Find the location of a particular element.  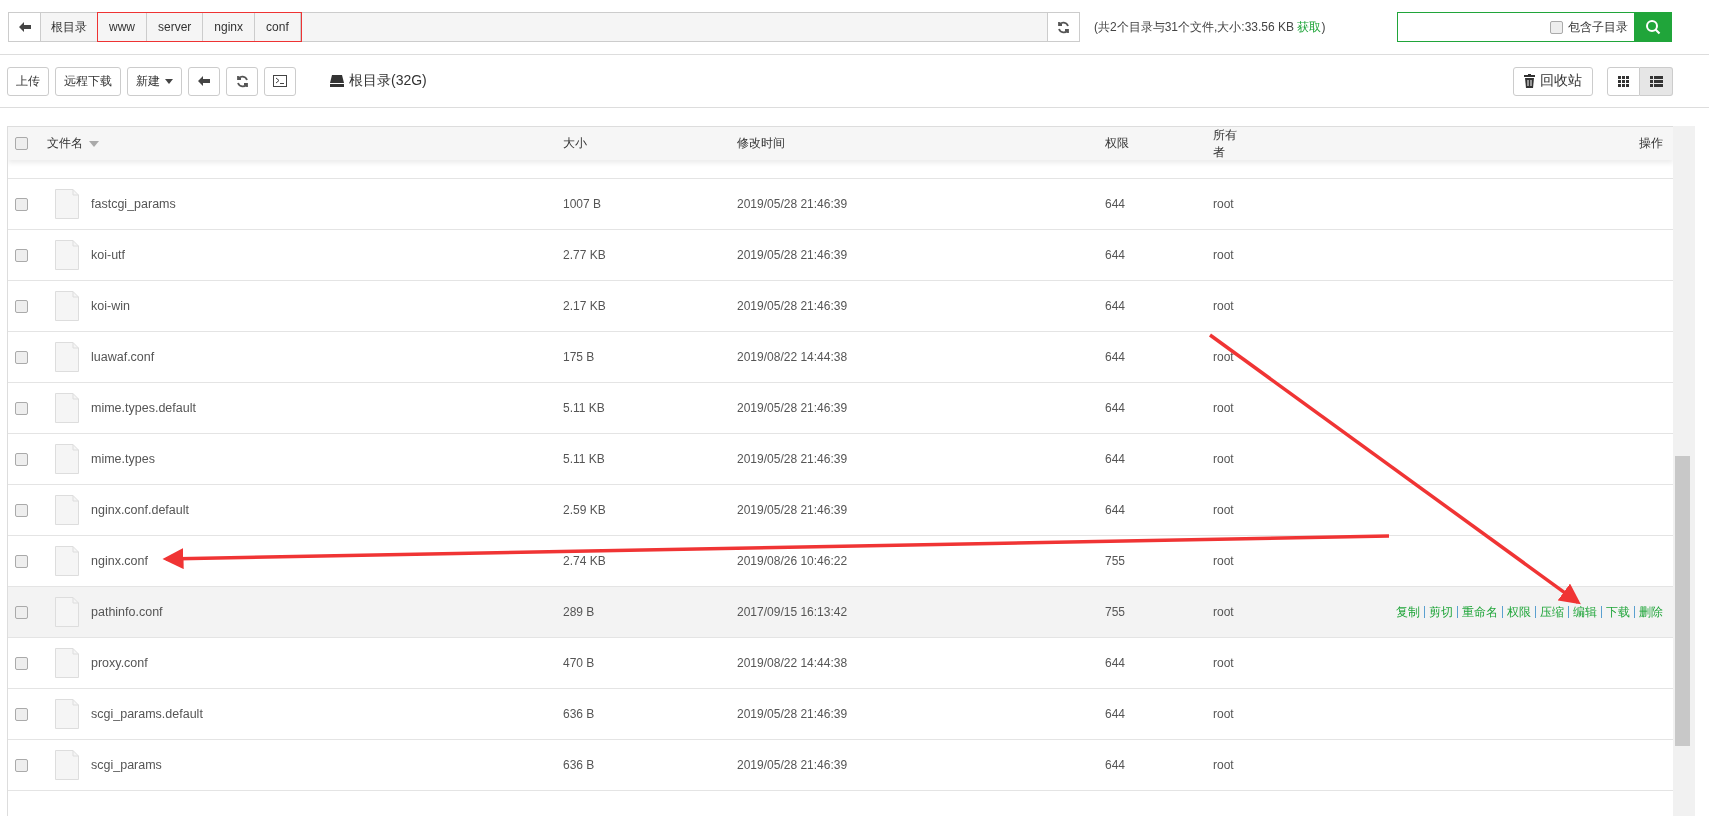

recycle-bin-button: 回收站 is located at coordinates (1553, 81).